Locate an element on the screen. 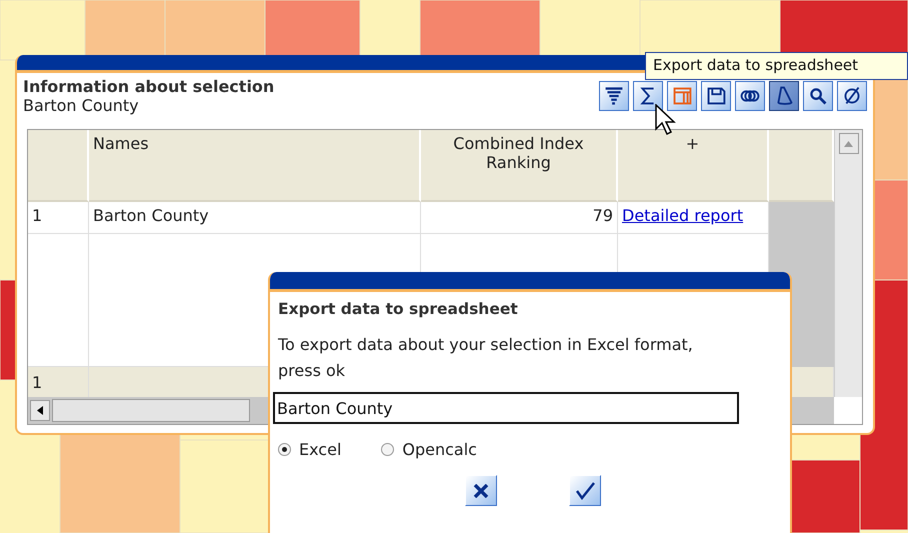 This screenshot has height=533, width=908. left-arrow-icon is located at coordinates (40, 410).